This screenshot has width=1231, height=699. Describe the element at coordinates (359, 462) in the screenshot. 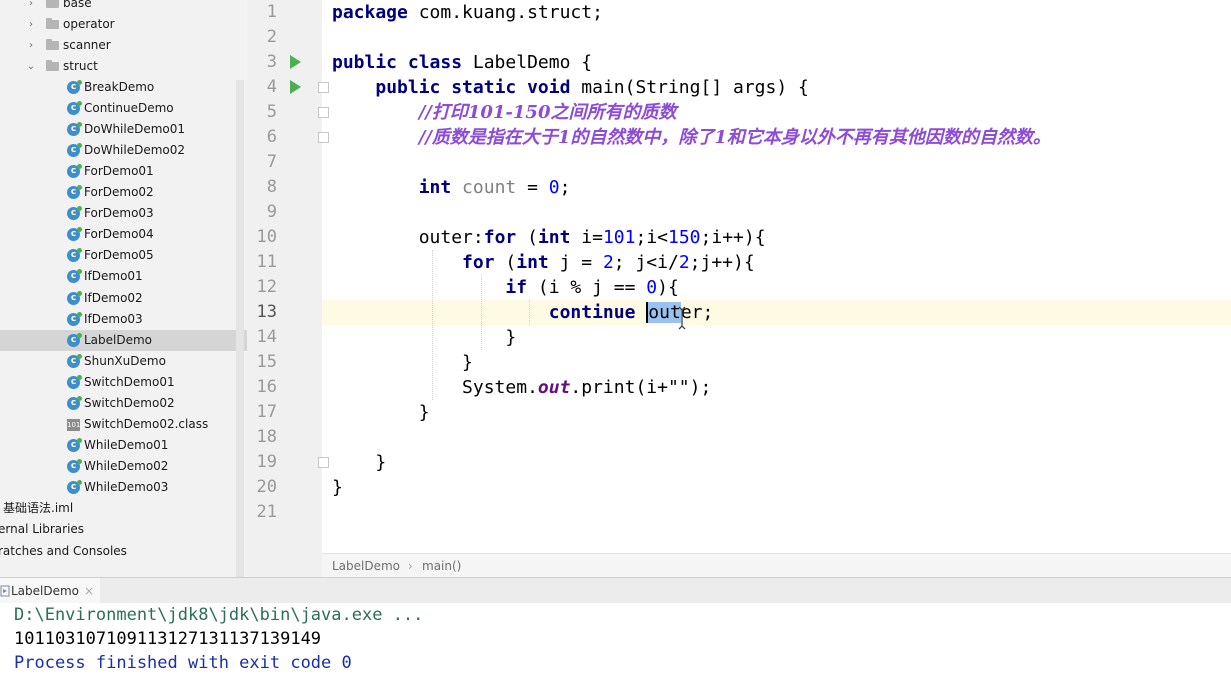

I see `code-line-19: }` at that location.